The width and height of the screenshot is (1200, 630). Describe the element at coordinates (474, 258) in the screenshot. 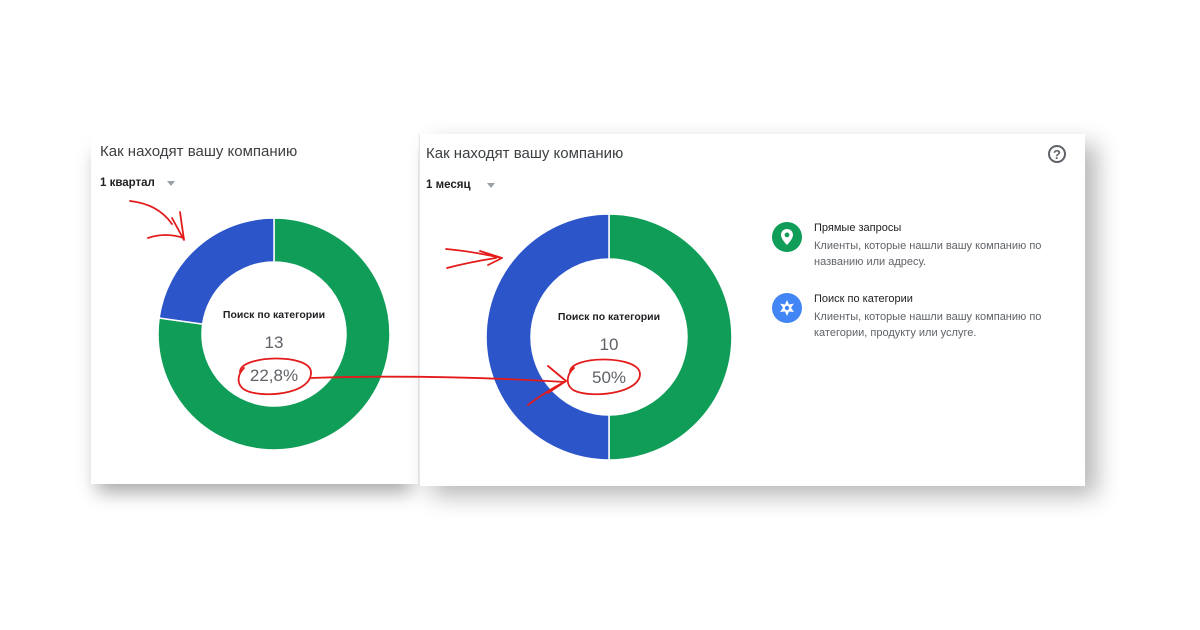

I see `annotation-arrow-right` at that location.